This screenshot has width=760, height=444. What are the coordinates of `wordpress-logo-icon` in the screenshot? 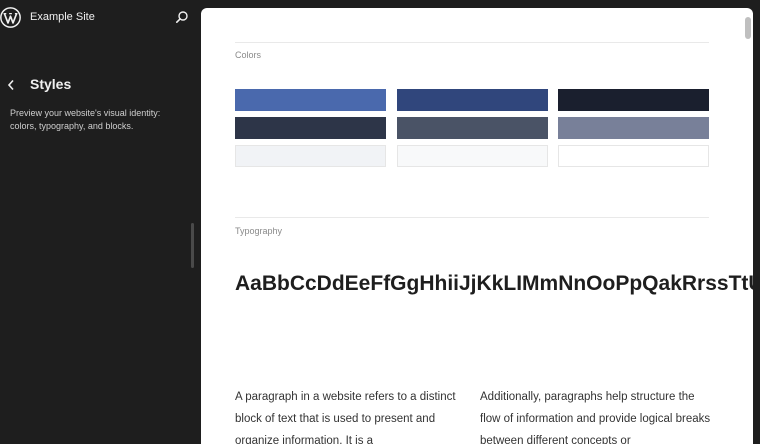 It's located at (10, 17).